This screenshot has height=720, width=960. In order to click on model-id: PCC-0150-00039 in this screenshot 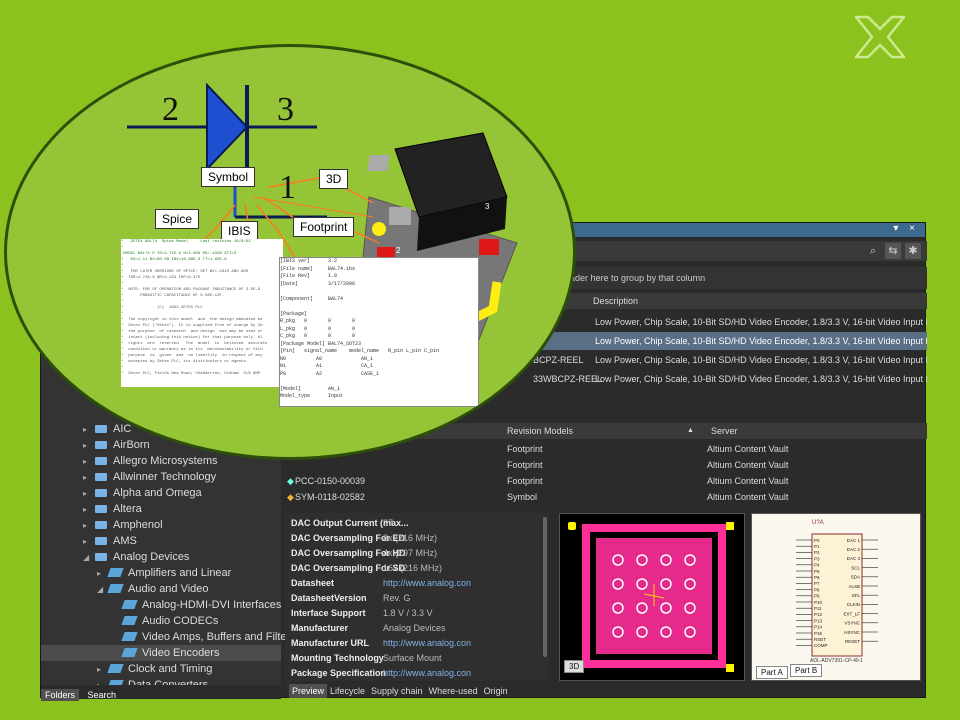, I will do `click(330, 481)`.